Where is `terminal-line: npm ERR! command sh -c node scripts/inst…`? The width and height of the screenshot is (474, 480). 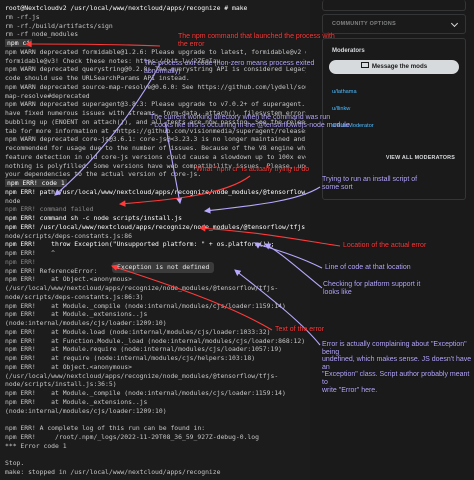
terminal-line: npm ERR! command sh -c node scripts/inst… is located at coordinates (93, 218).